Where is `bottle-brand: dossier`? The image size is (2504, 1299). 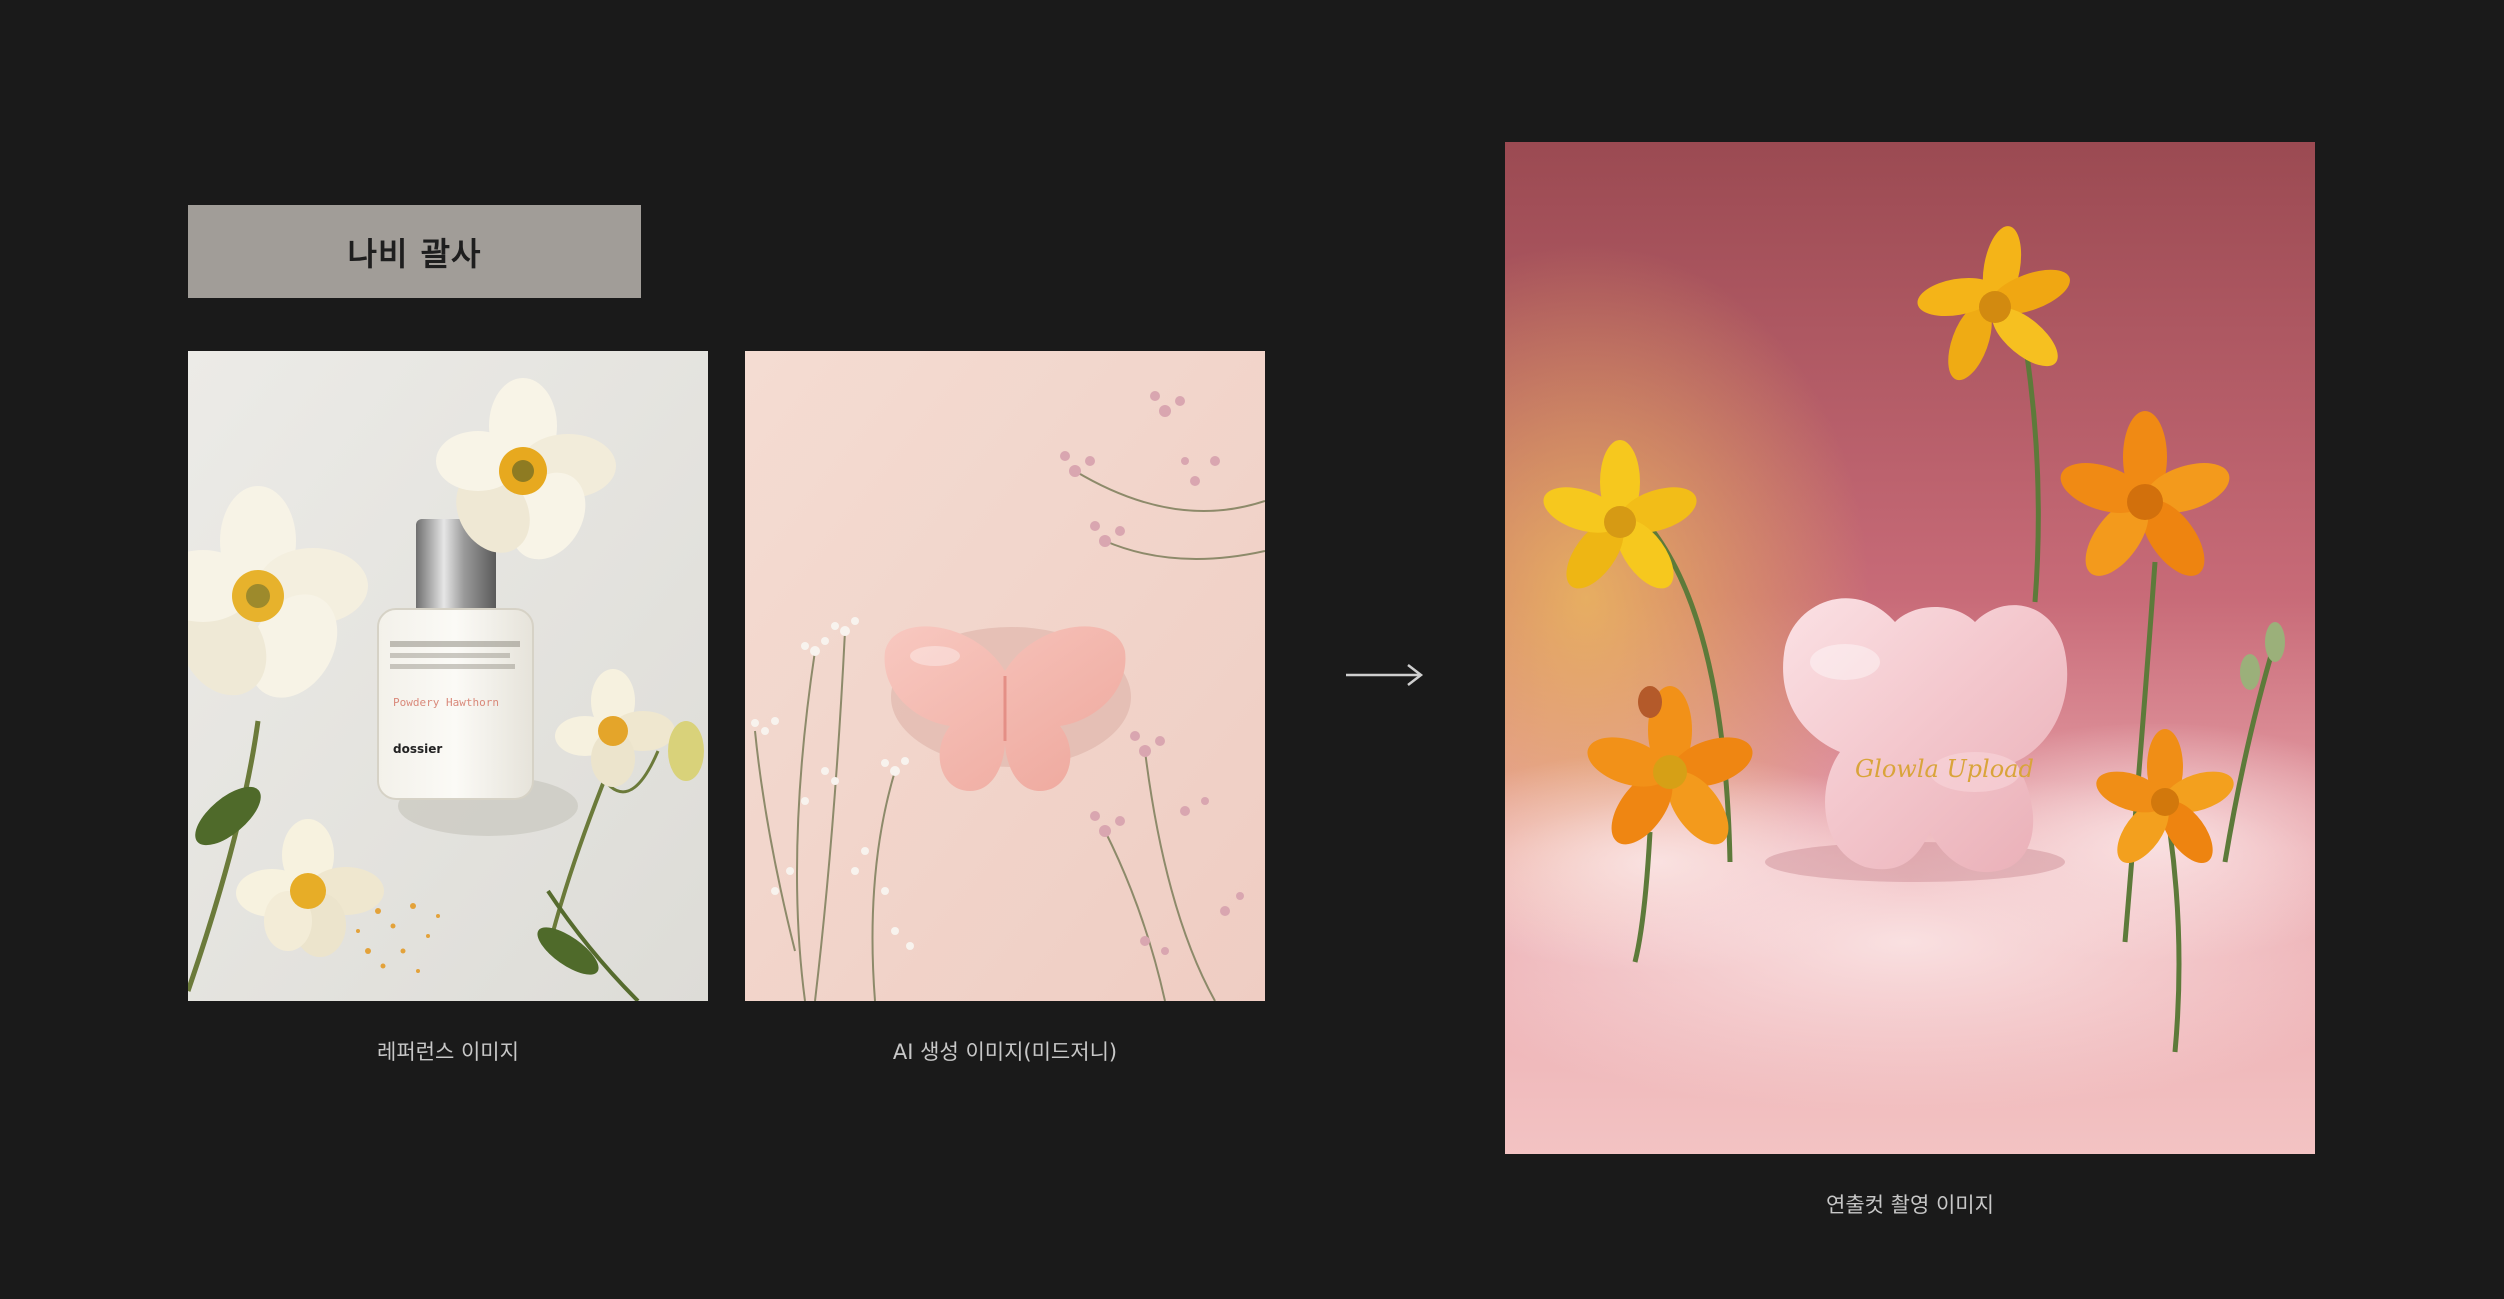
bottle-brand: dossier is located at coordinates (417, 749).